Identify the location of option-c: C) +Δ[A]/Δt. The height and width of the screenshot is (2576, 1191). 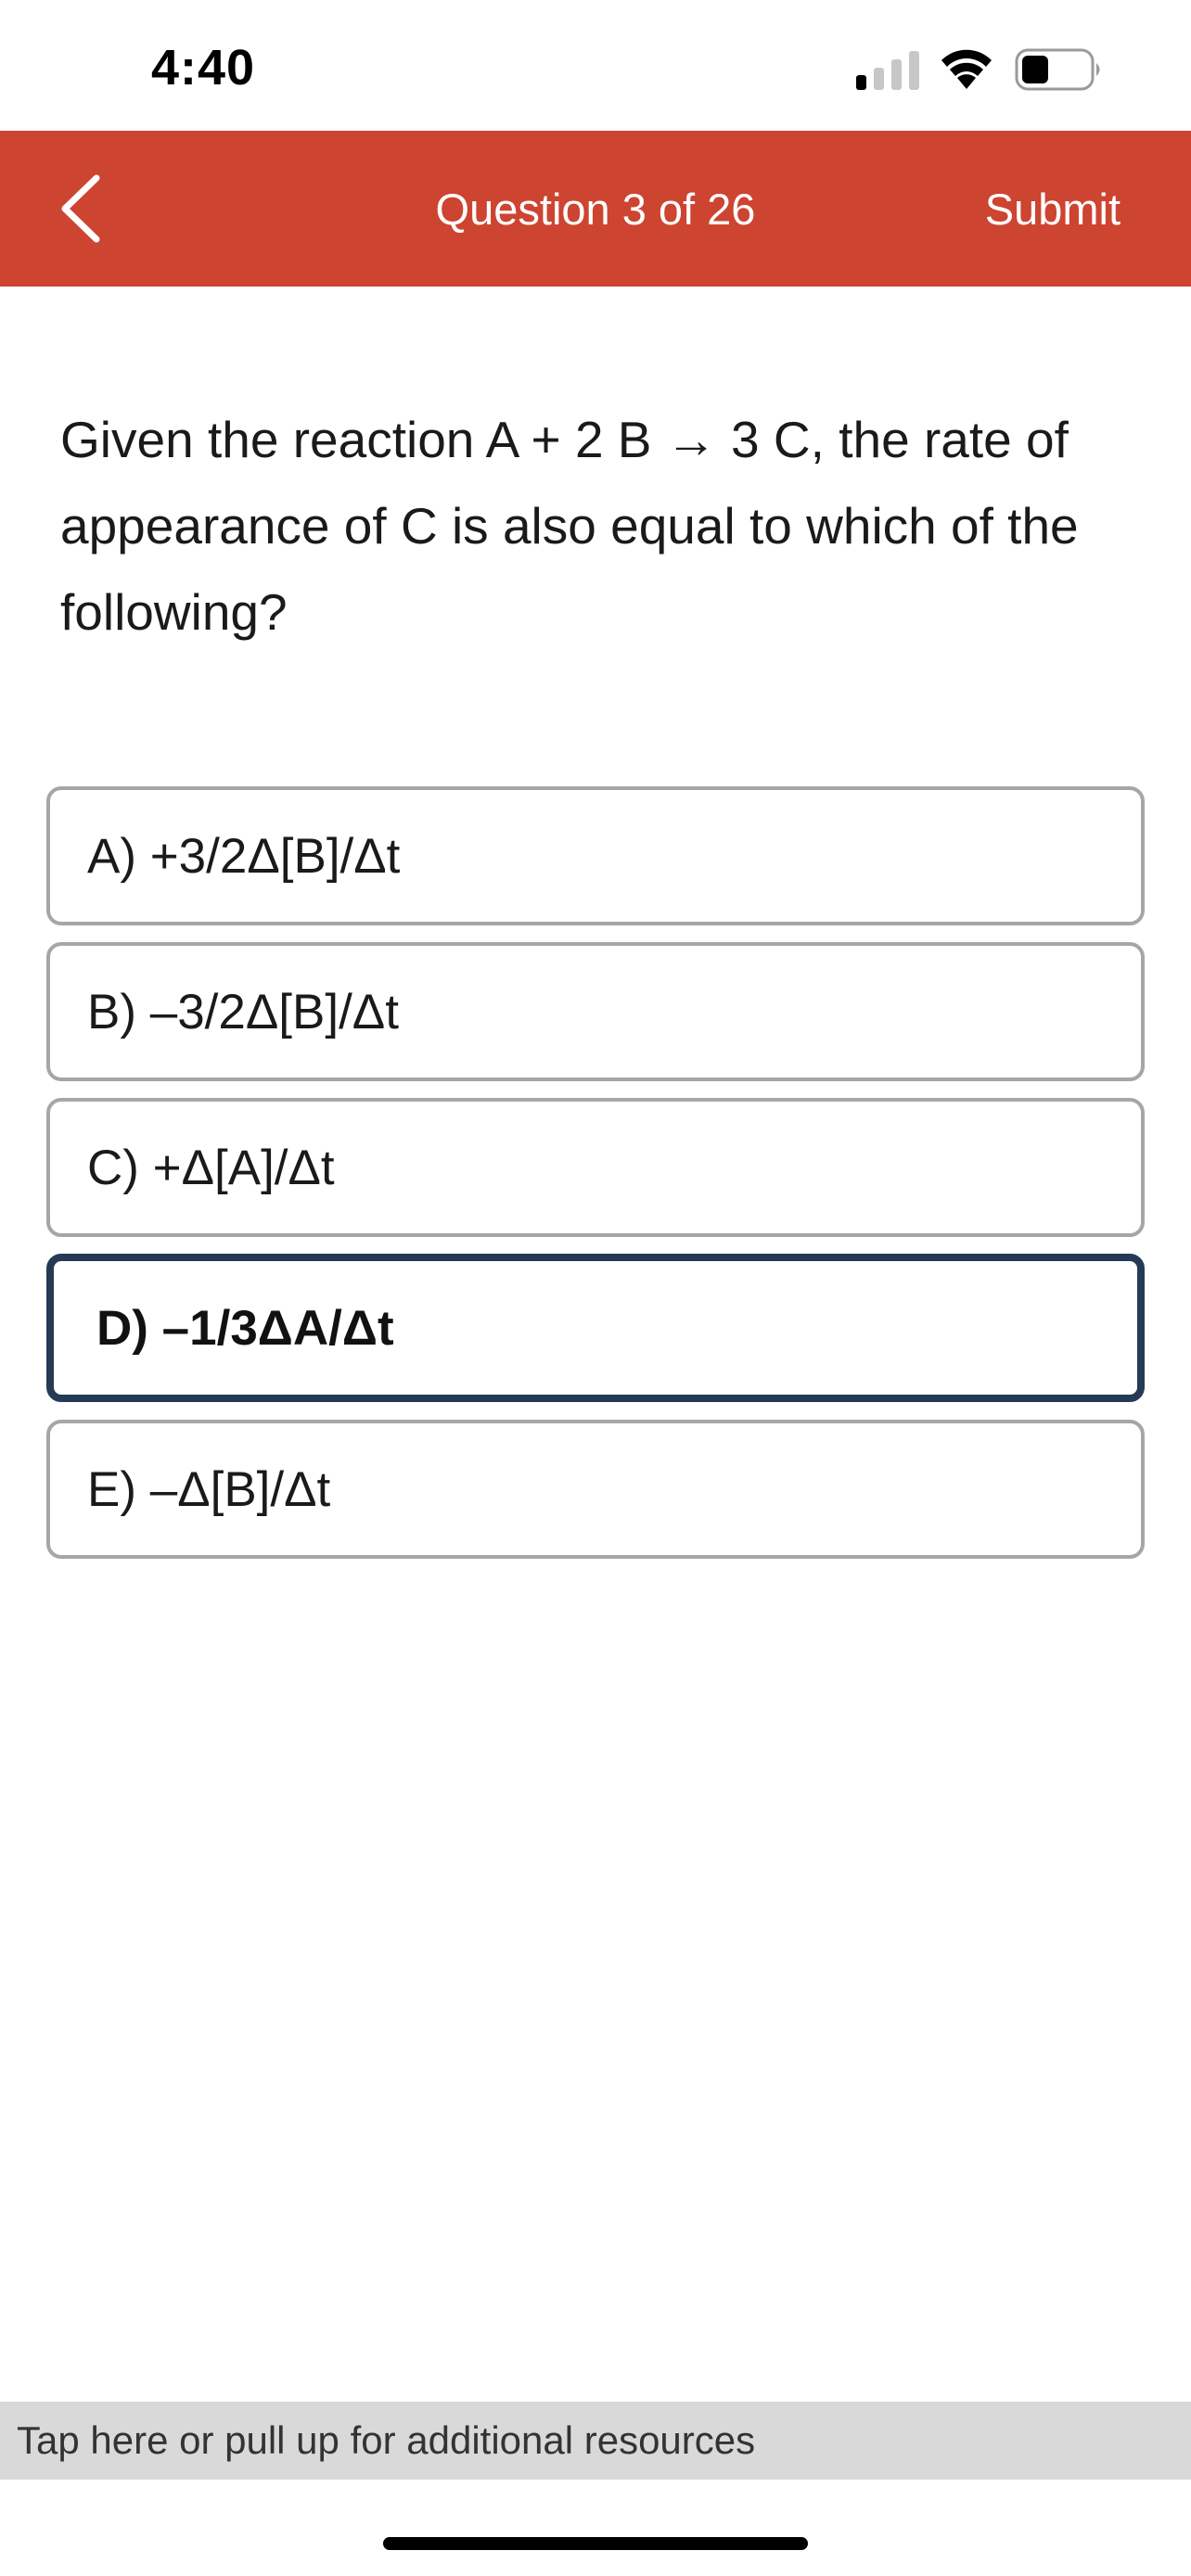
(595, 1167).